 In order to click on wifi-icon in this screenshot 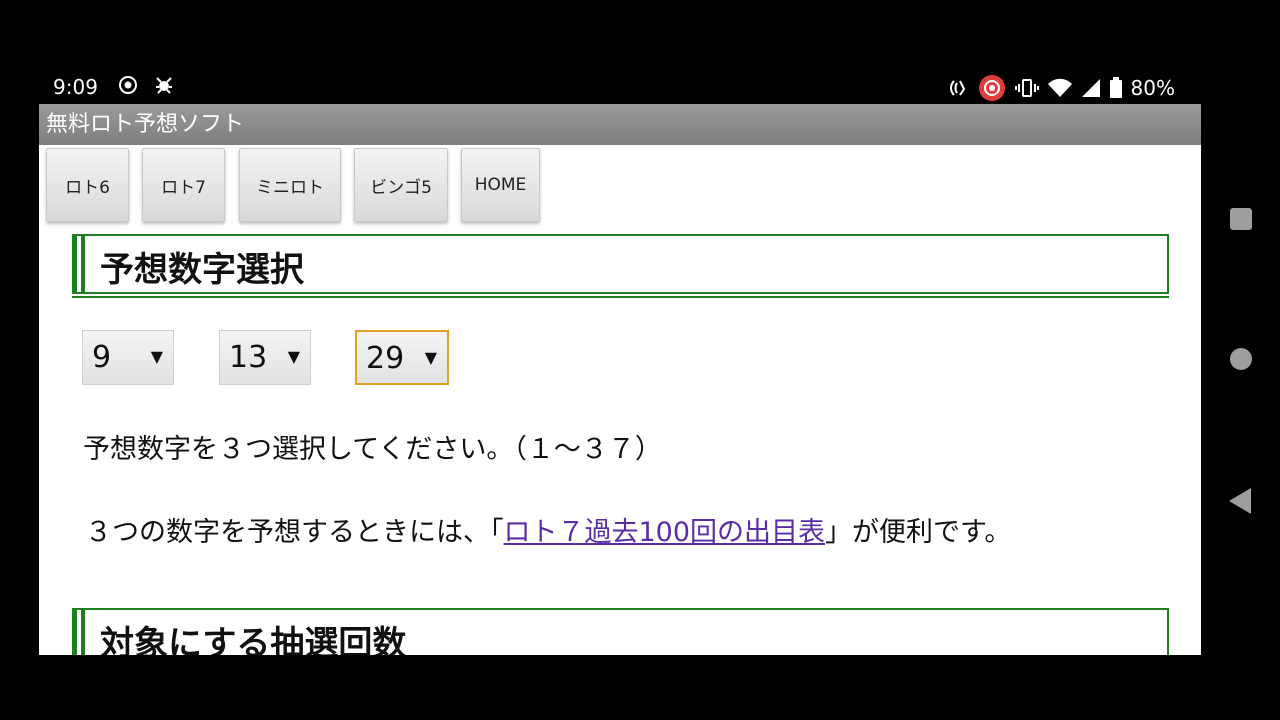, I will do `click(1059, 87)`.